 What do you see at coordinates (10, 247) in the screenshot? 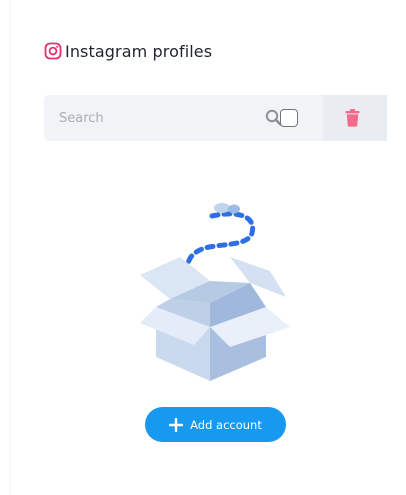
I see `panel-divider` at bounding box center [10, 247].